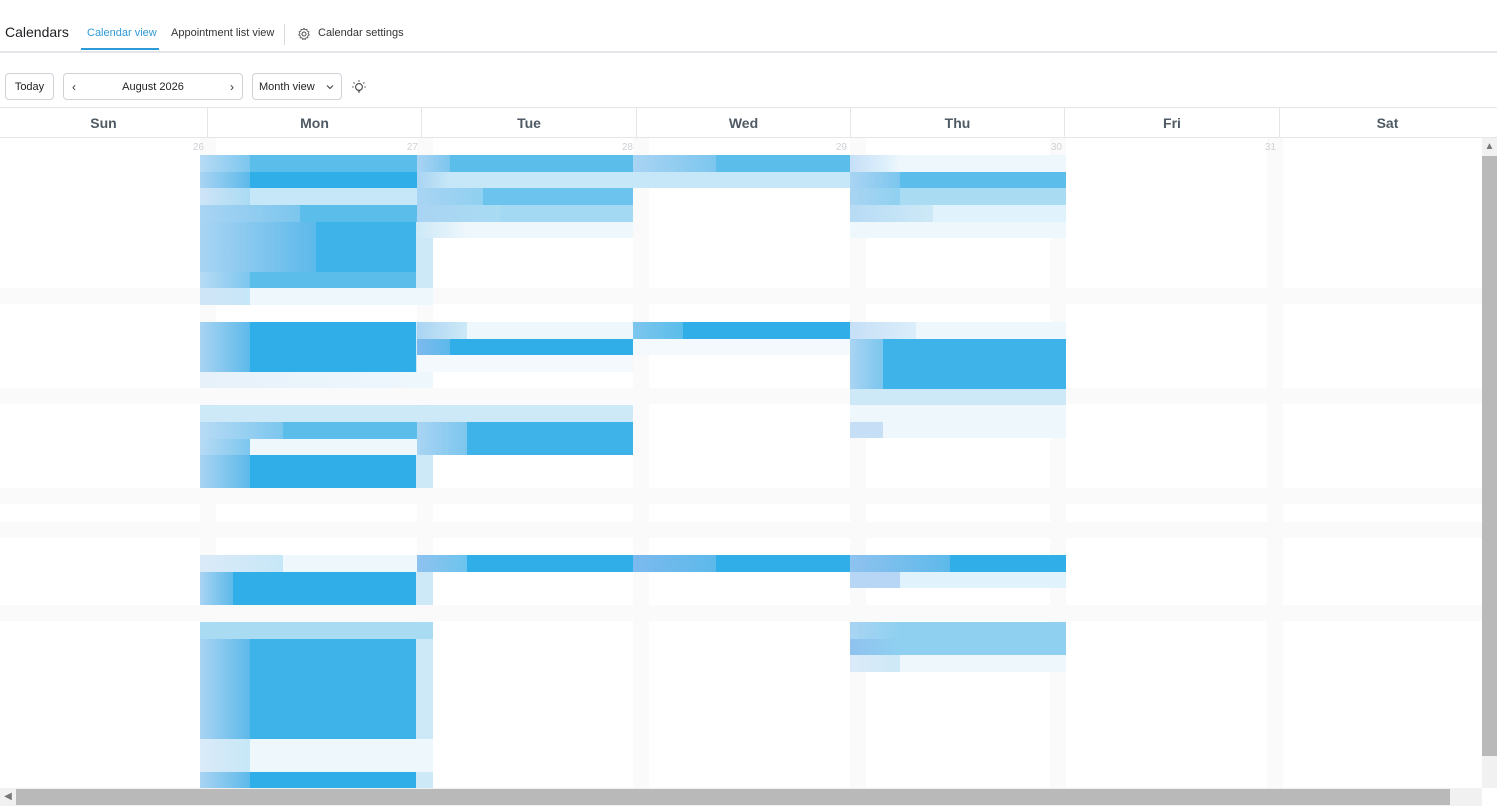 Image resolution: width=1497 pixels, height=812 pixels. I want to click on day-header-wed: Wed, so click(744, 123).